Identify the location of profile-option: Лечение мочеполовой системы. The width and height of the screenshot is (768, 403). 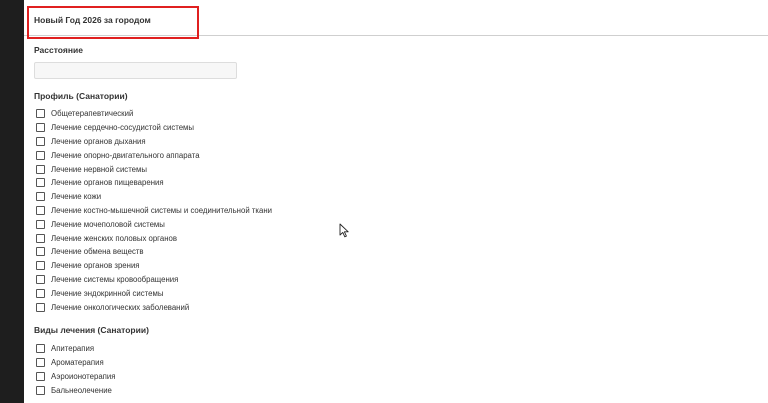
(154, 224).